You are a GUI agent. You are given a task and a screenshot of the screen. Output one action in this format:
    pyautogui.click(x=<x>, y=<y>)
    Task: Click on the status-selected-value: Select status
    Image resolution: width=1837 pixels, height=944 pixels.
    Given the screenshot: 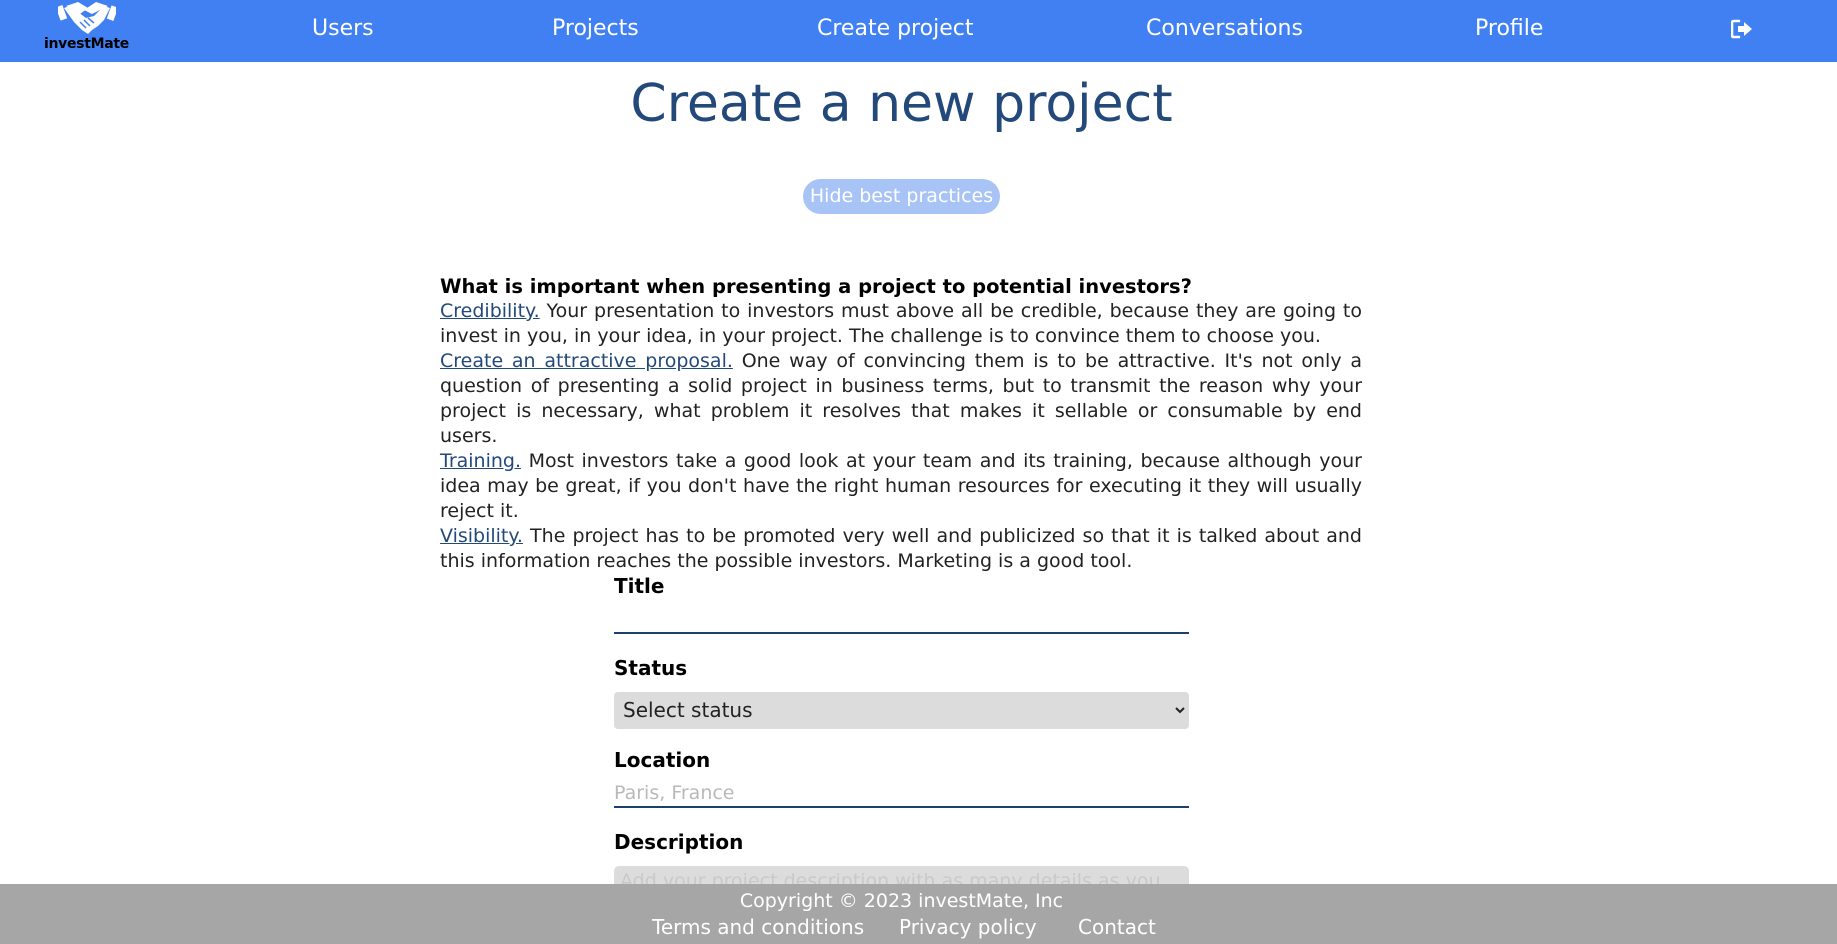 What is the action you would take?
    pyautogui.click(x=688, y=710)
    